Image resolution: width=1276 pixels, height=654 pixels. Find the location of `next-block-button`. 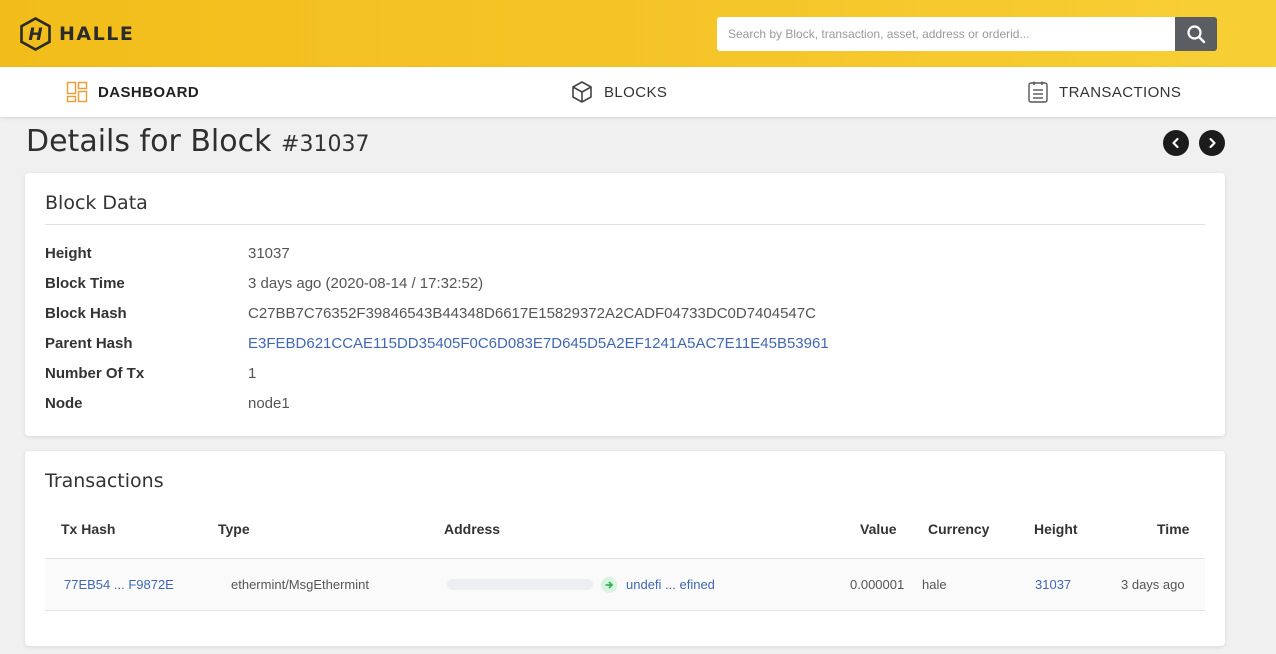

next-block-button is located at coordinates (1212, 143).